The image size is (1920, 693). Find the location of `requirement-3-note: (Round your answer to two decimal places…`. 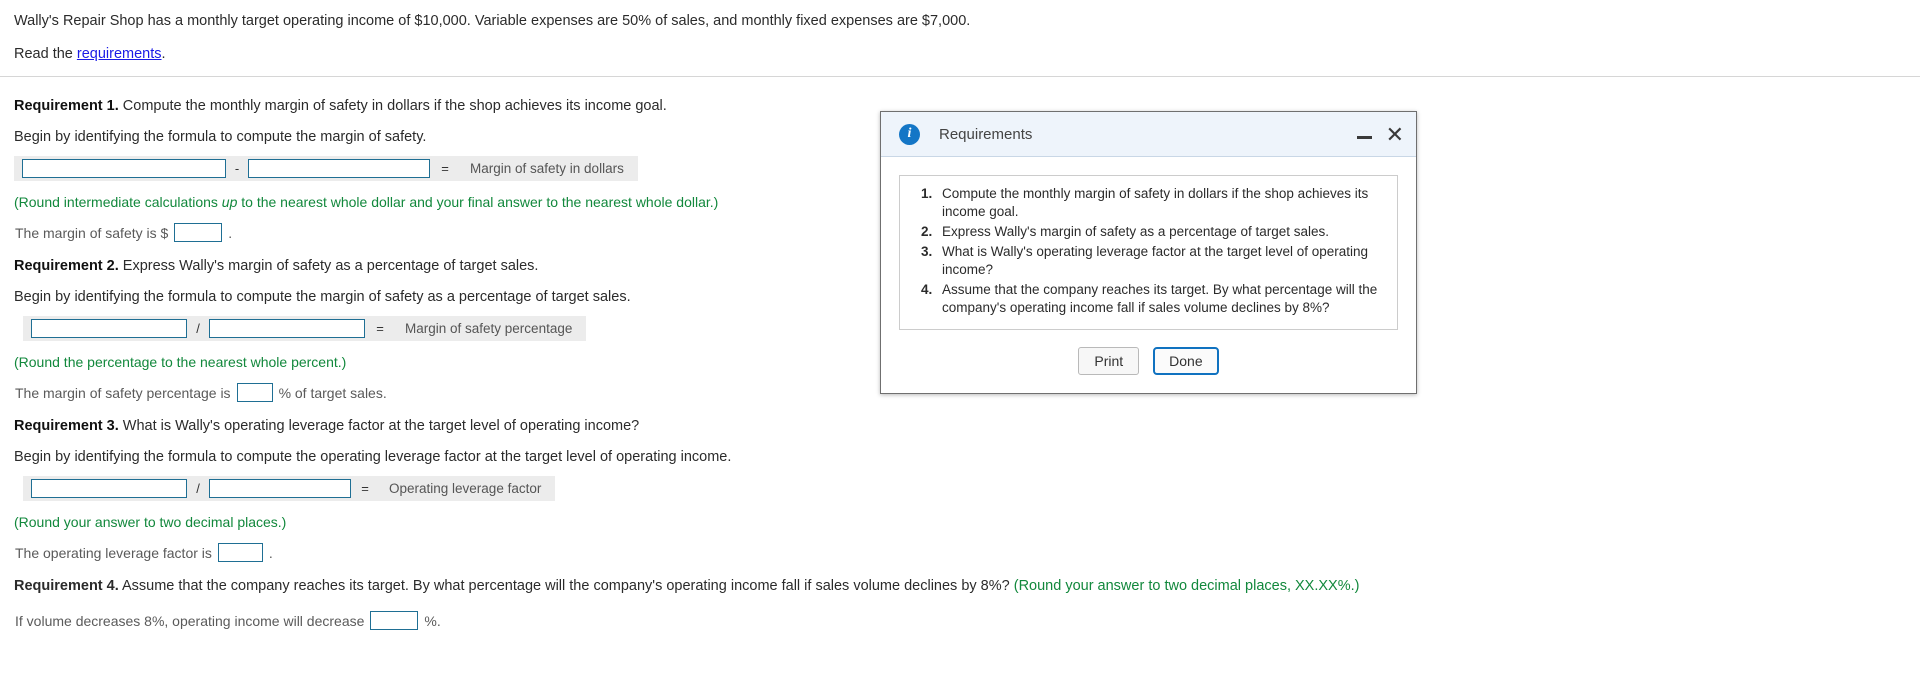

requirement-3-note: (Round your answer to two decimal places… is located at coordinates (150, 522).